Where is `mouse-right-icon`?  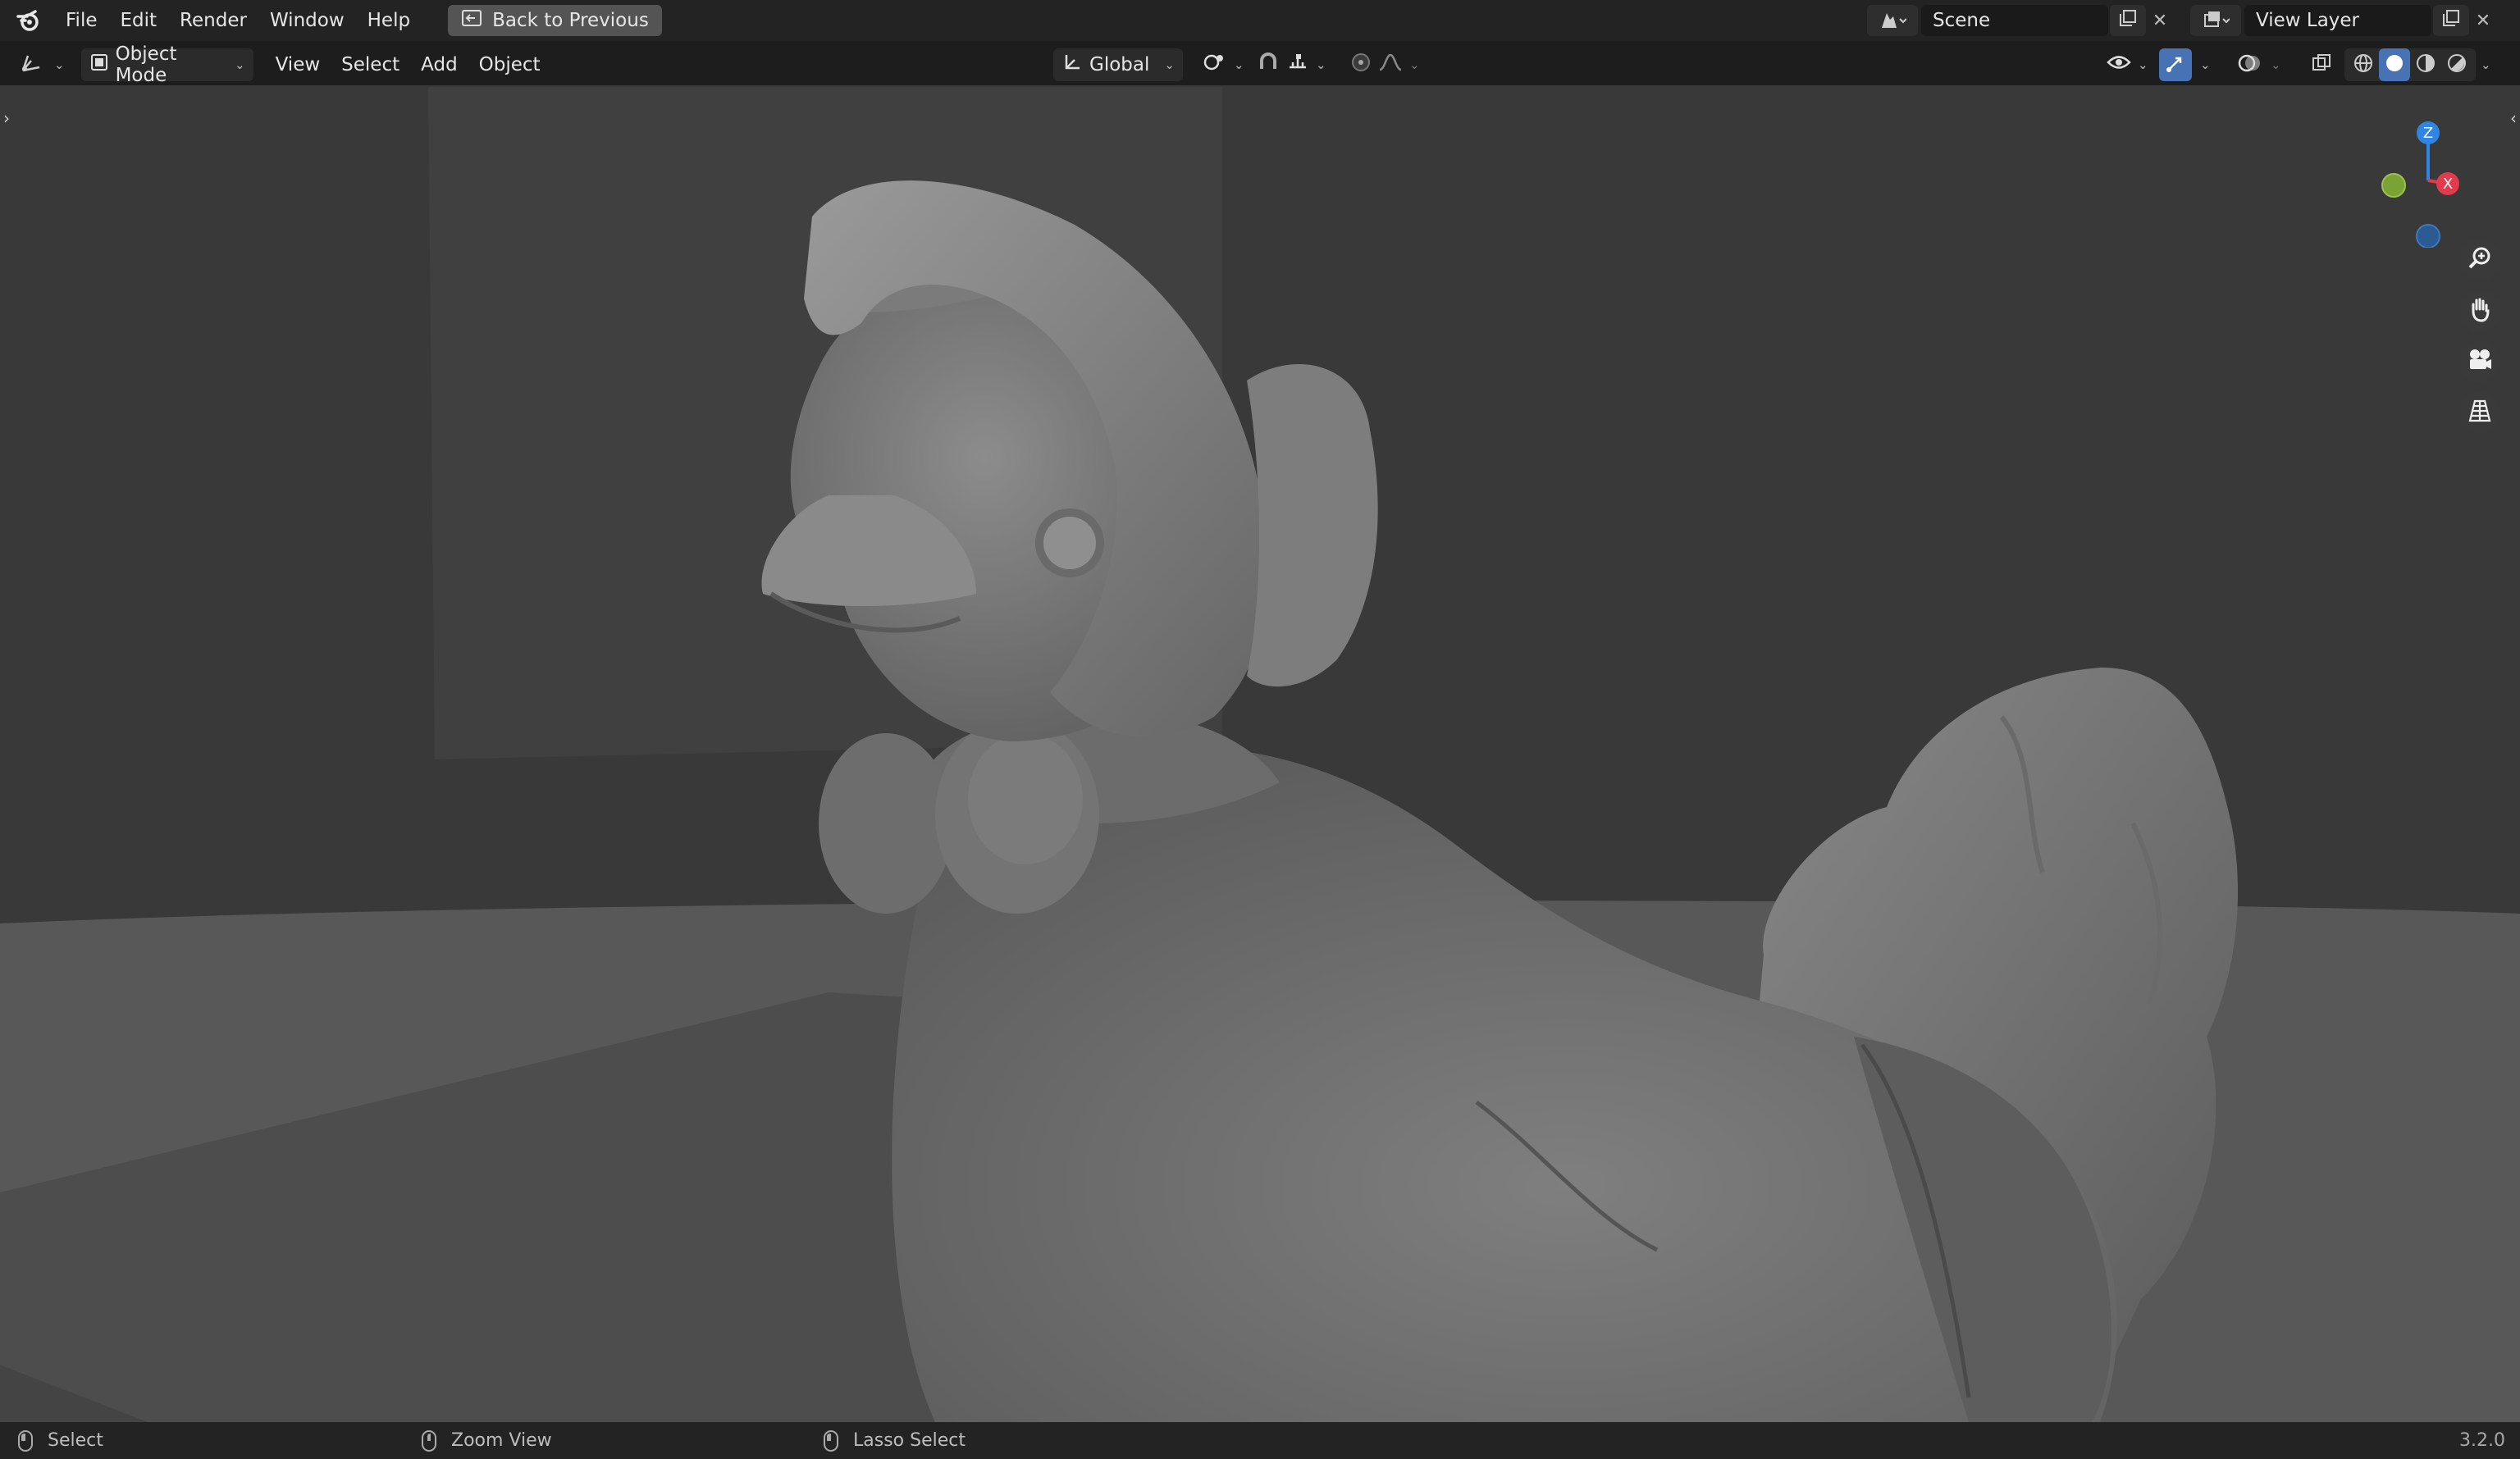
mouse-right-icon is located at coordinates (831, 1440).